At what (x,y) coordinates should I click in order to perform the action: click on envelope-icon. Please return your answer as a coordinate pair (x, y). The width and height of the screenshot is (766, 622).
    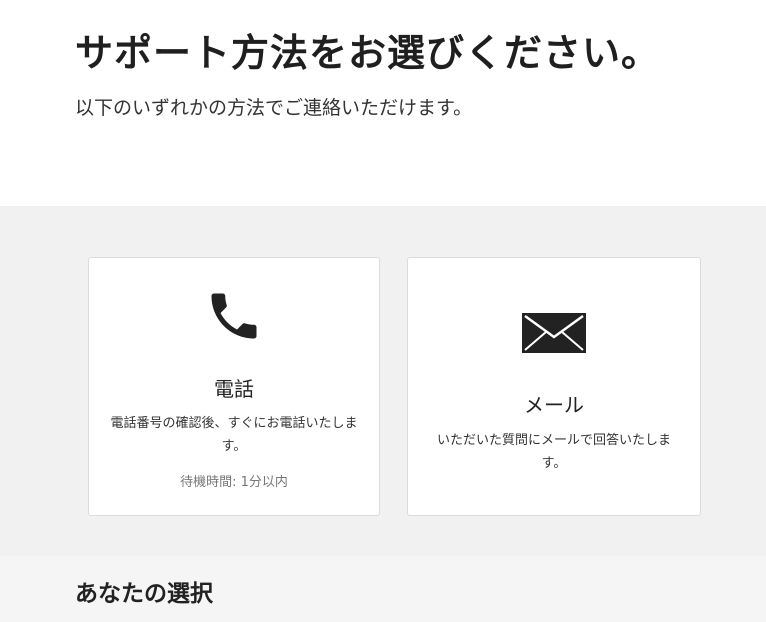
    Looking at the image, I should click on (554, 333).